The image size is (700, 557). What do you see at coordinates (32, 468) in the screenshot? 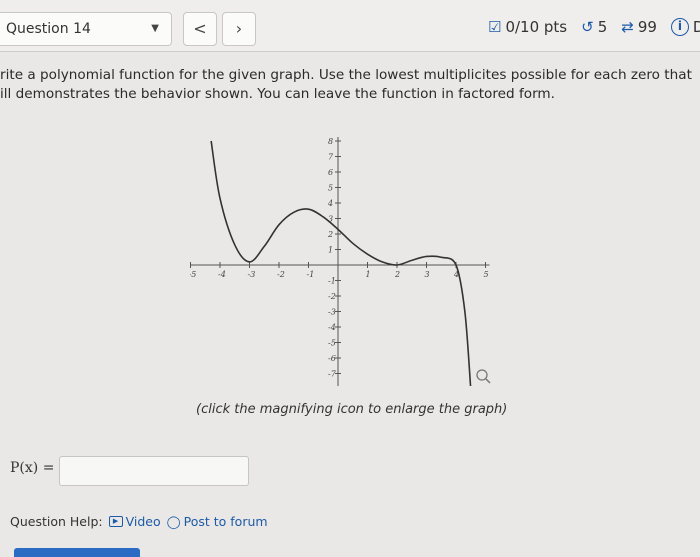
I see `answer-label: P(x) =` at bounding box center [32, 468].